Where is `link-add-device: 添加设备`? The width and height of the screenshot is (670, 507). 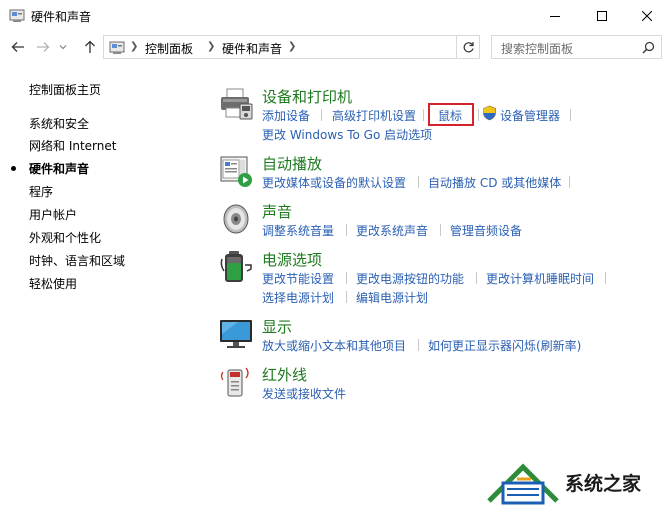 link-add-device: 添加设备 is located at coordinates (286, 115).